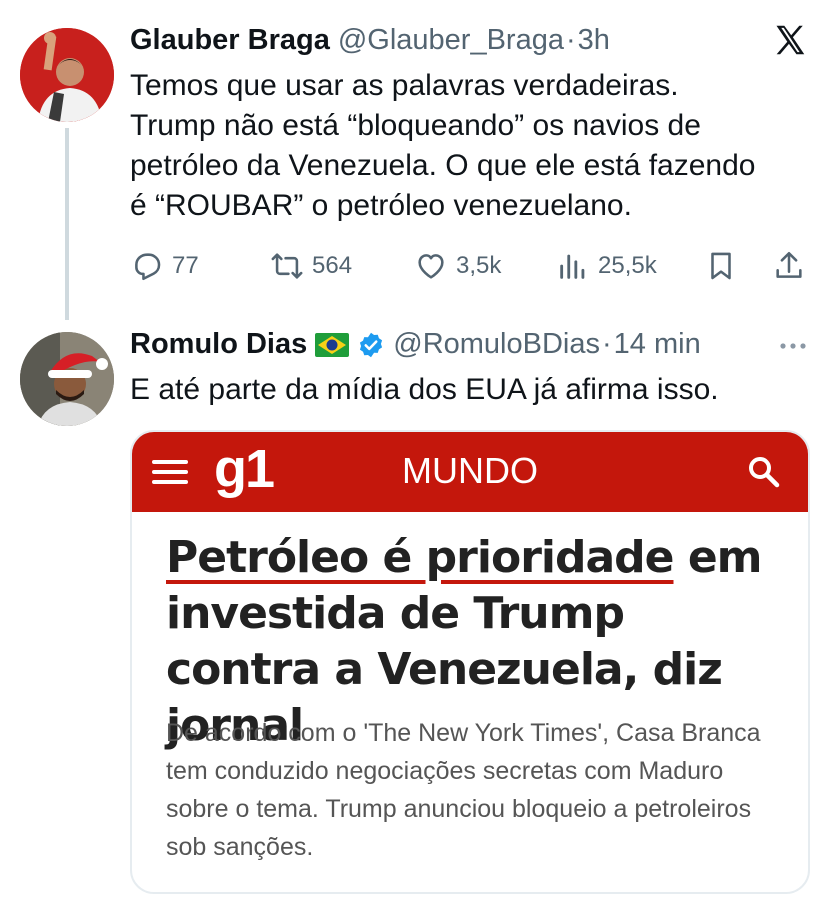 The width and height of the screenshot is (828, 912). Describe the element at coordinates (431, 266) in the screenshot. I see `heart-icon` at that location.